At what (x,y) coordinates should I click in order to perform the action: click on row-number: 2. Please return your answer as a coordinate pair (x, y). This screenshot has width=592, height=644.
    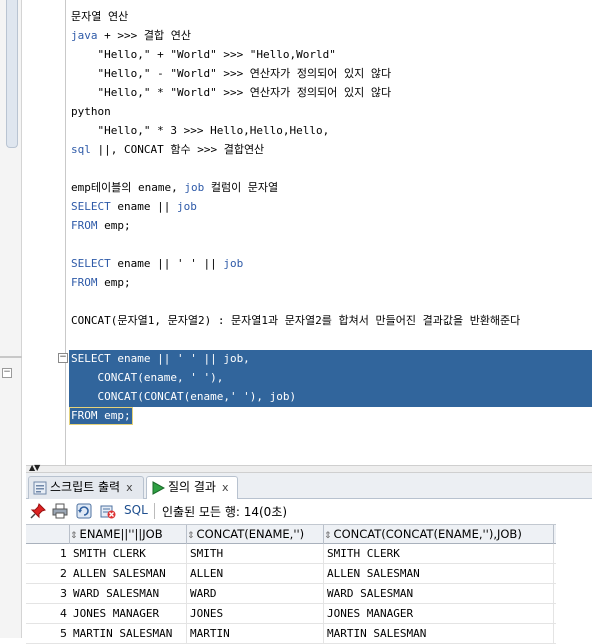
    Looking at the image, I should click on (63, 573).